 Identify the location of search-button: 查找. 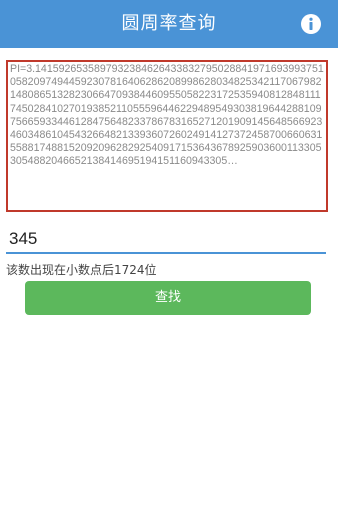
(168, 298).